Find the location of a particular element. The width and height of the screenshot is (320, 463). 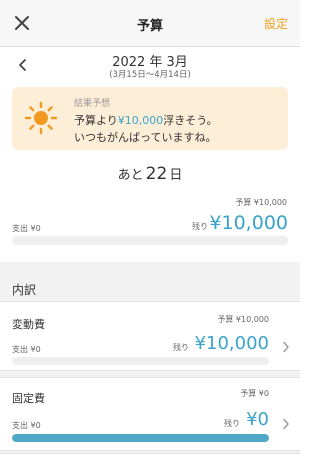

summary-remaining-amount: ¥10,000 is located at coordinates (248, 223).